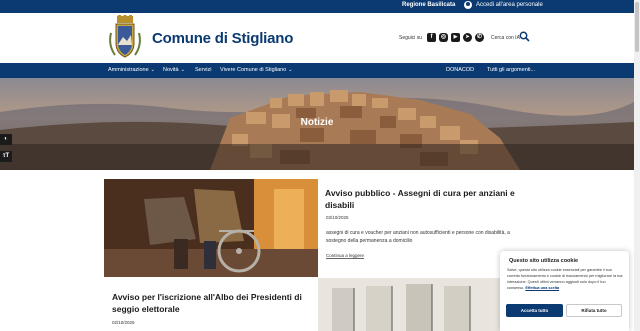 This screenshot has height=331, width=640. I want to click on contrast-toggle-icon: ◐, so click(6, 139).